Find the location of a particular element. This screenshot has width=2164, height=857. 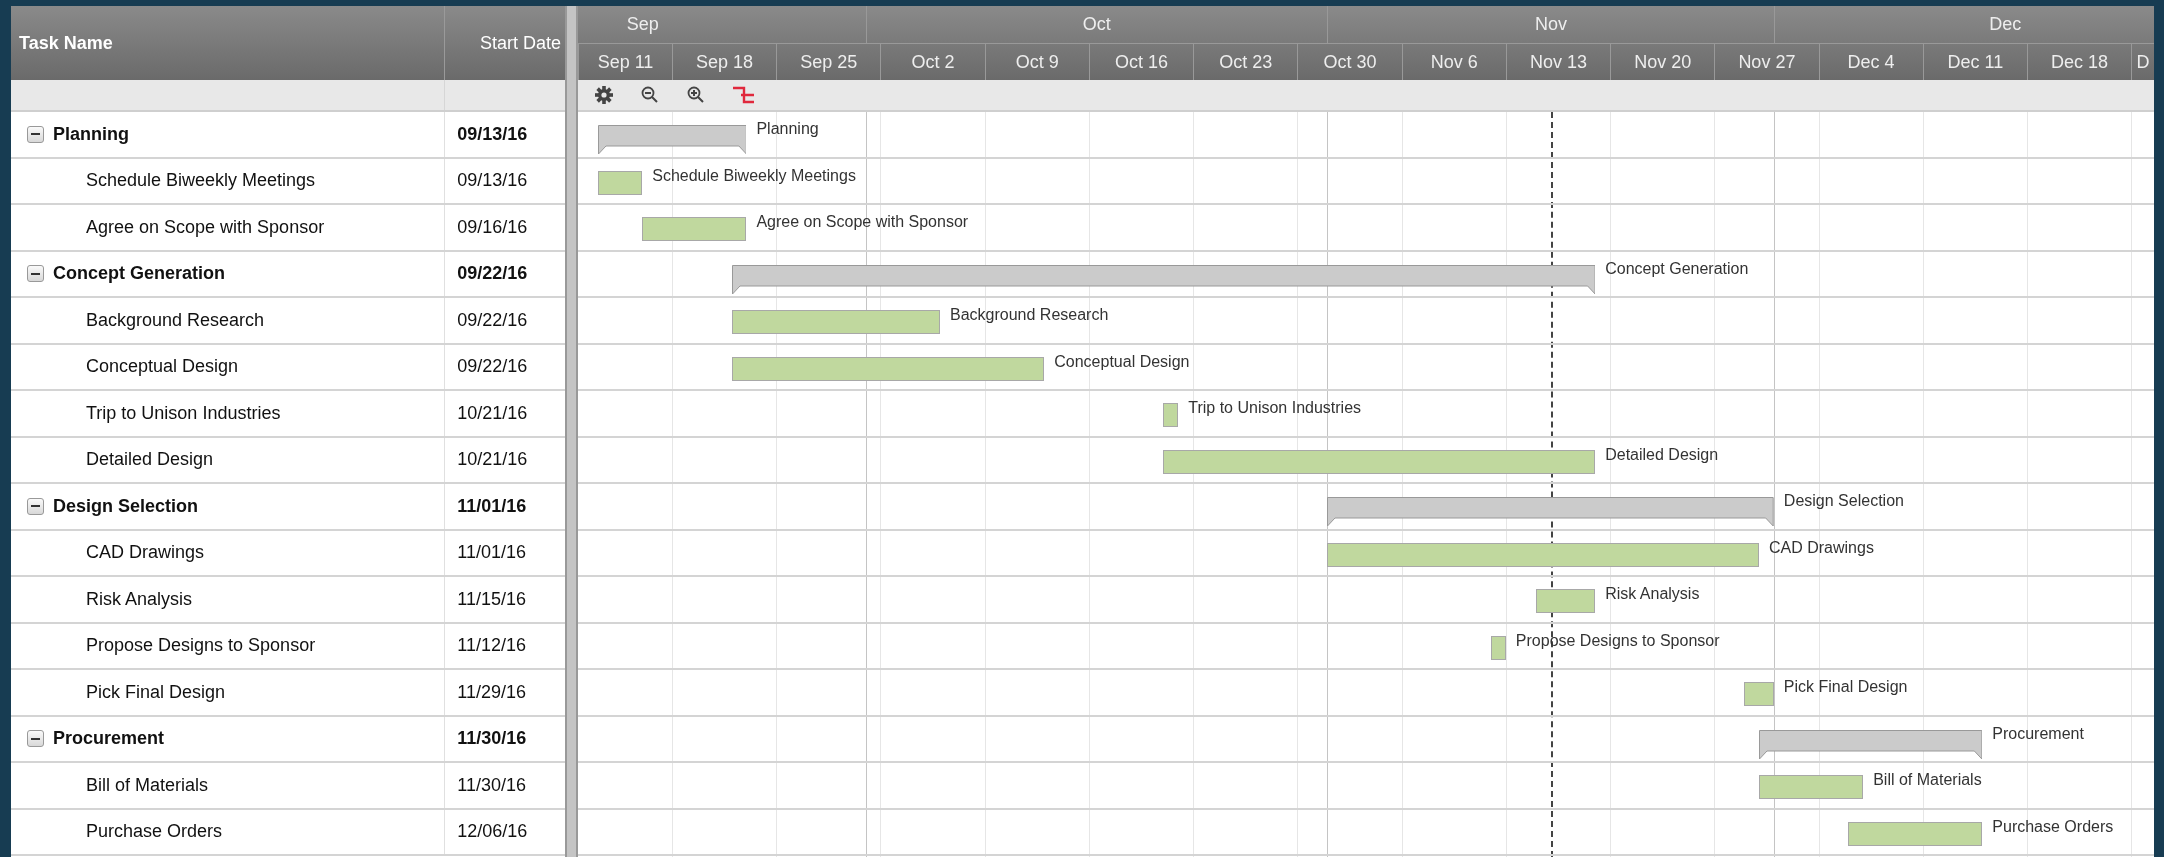

task-name: Schedule Biweekly Meetings is located at coordinates (201, 181).